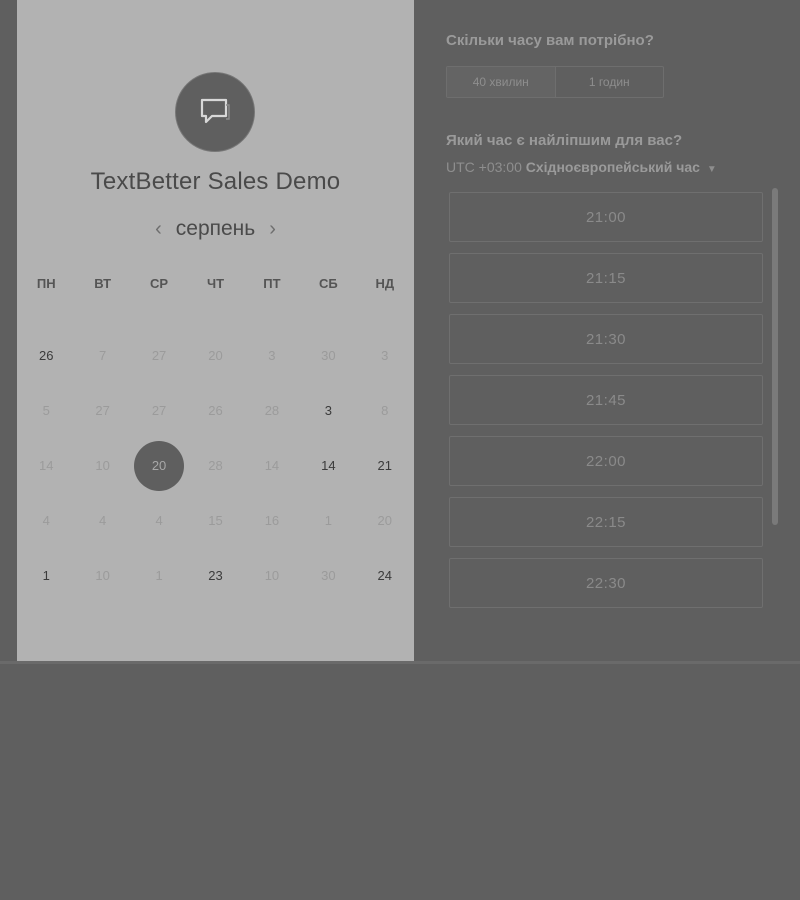 This screenshot has height=900, width=800. I want to click on duration-selector: 40 хвилин 1 годин, so click(555, 82).